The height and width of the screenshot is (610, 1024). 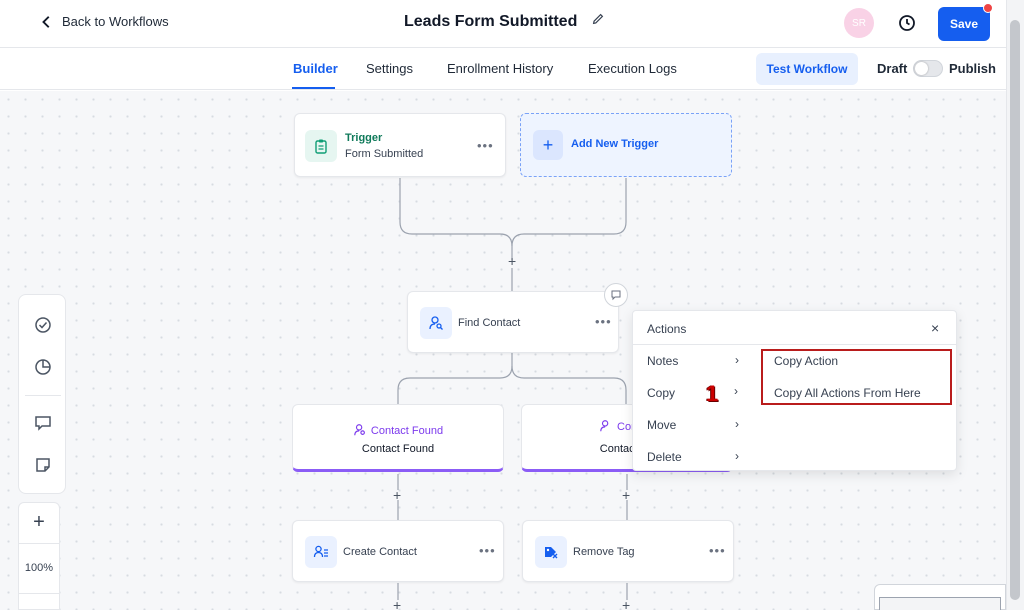 I want to click on add-new-trigger-button: + Add New Trigger, so click(x=626, y=145).